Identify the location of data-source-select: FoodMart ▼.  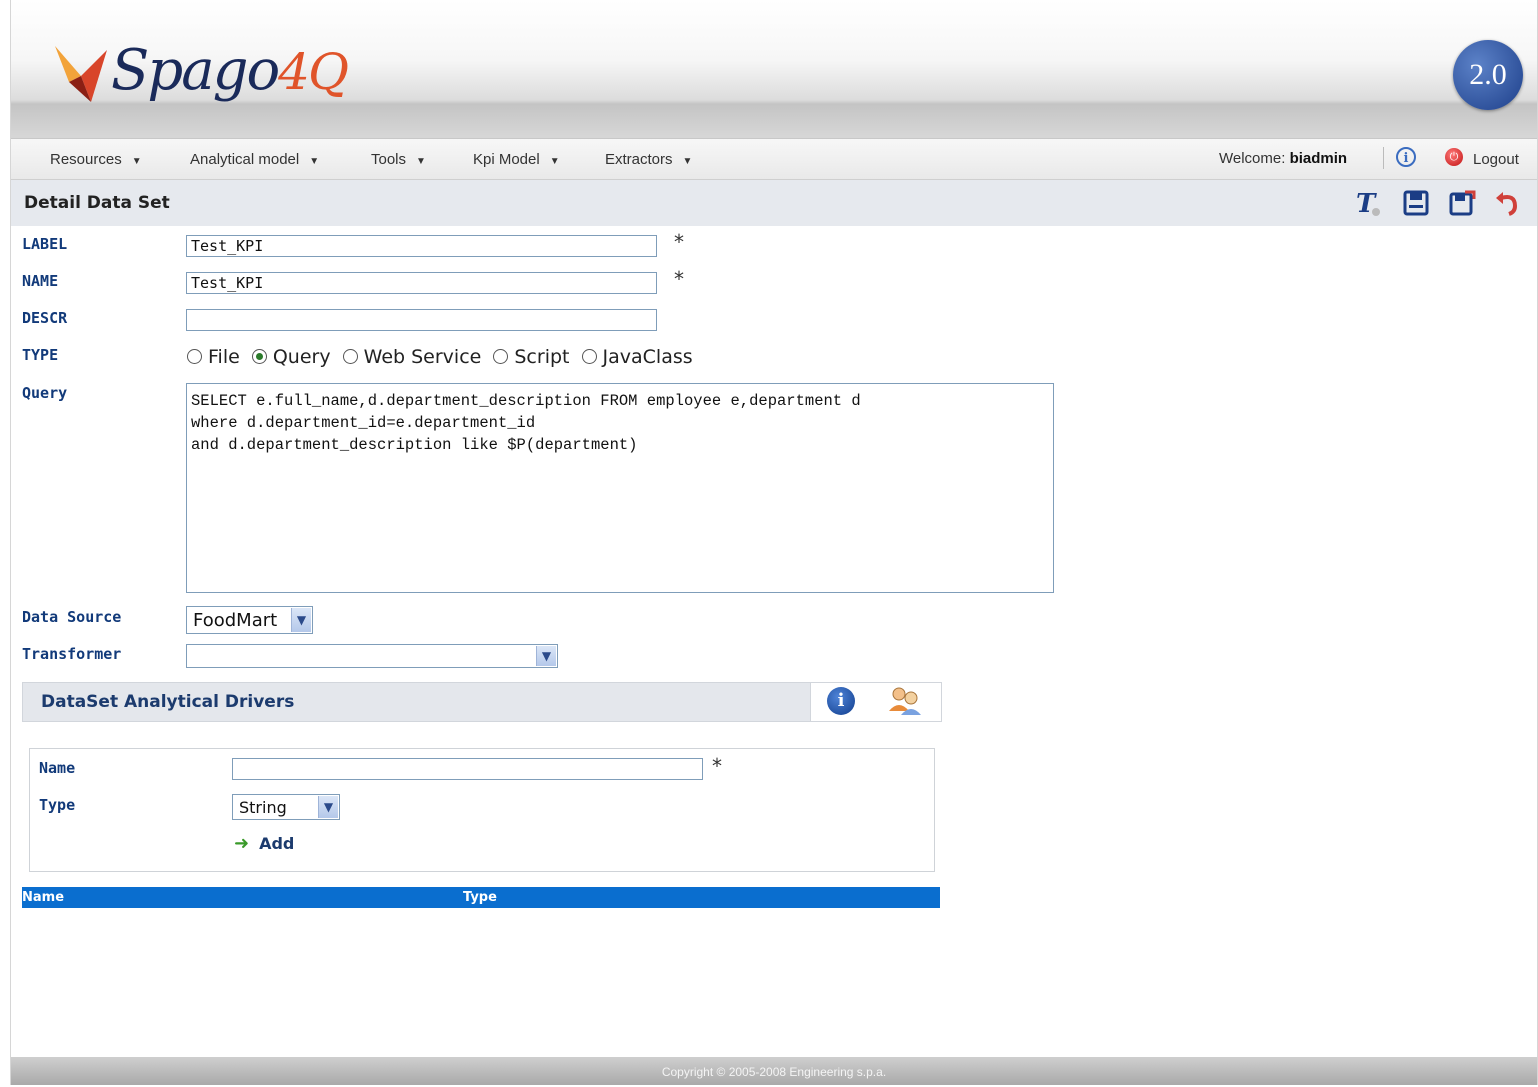
(249, 620).